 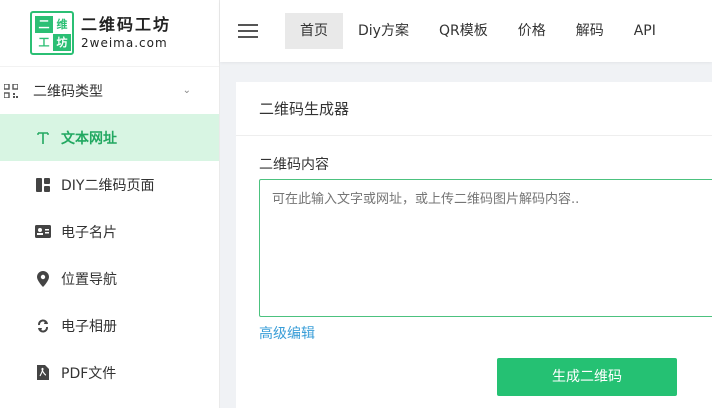 What do you see at coordinates (287, 333) in the screenshot?
I see `advanced-edit-link: 高级编辑` at bounding box center [287, 333].